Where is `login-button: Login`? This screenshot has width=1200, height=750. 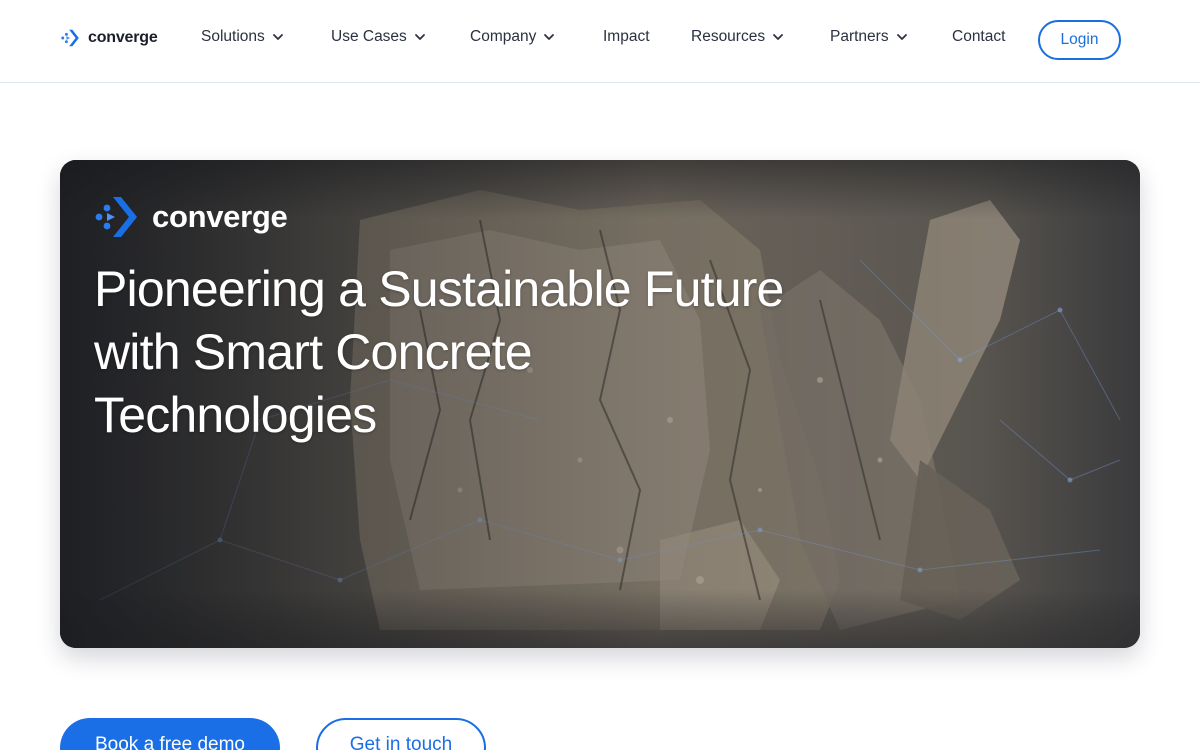
login-button: Login is located at coordinates (1079, 40).